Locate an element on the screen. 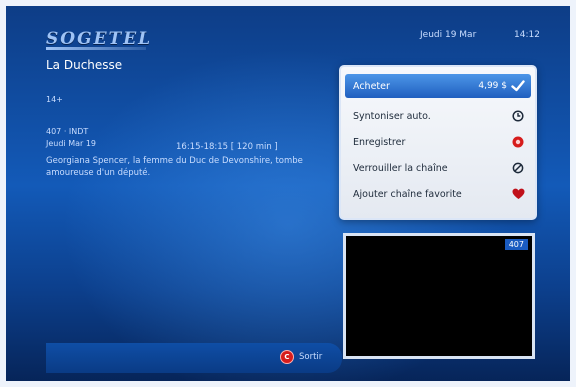 This screenshot has width=576, height=387. preview-channel-number: 407 is located at coordinates (516, 244).